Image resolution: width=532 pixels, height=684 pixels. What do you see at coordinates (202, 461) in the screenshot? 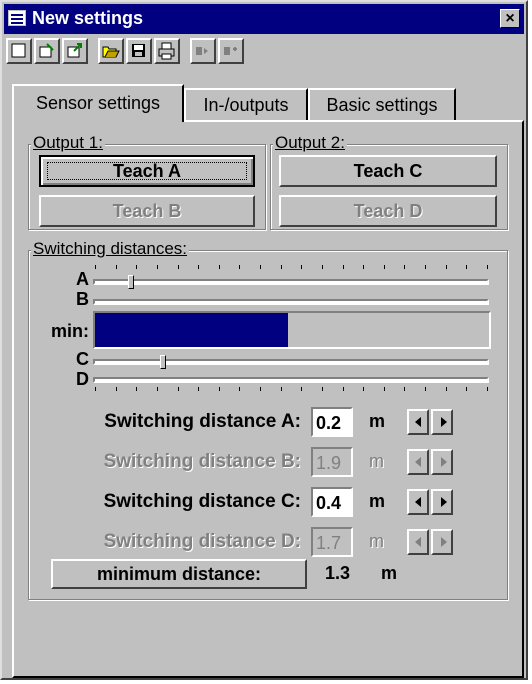
I see `switching-distance-b-label: Switching distance B:` at bounding box center [202, 461].